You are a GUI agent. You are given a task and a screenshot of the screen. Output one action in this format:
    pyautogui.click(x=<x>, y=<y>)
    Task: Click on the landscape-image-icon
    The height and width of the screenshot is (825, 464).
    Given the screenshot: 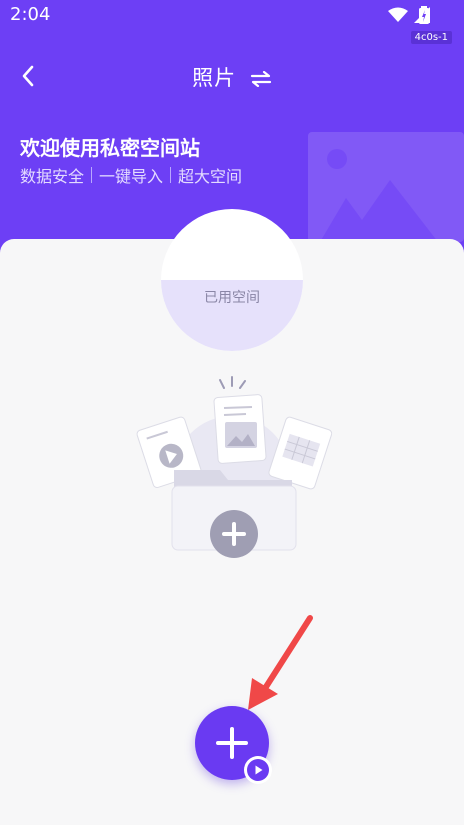 What is the action you would take?
    pyautogui.click(x=386, y=187)
    